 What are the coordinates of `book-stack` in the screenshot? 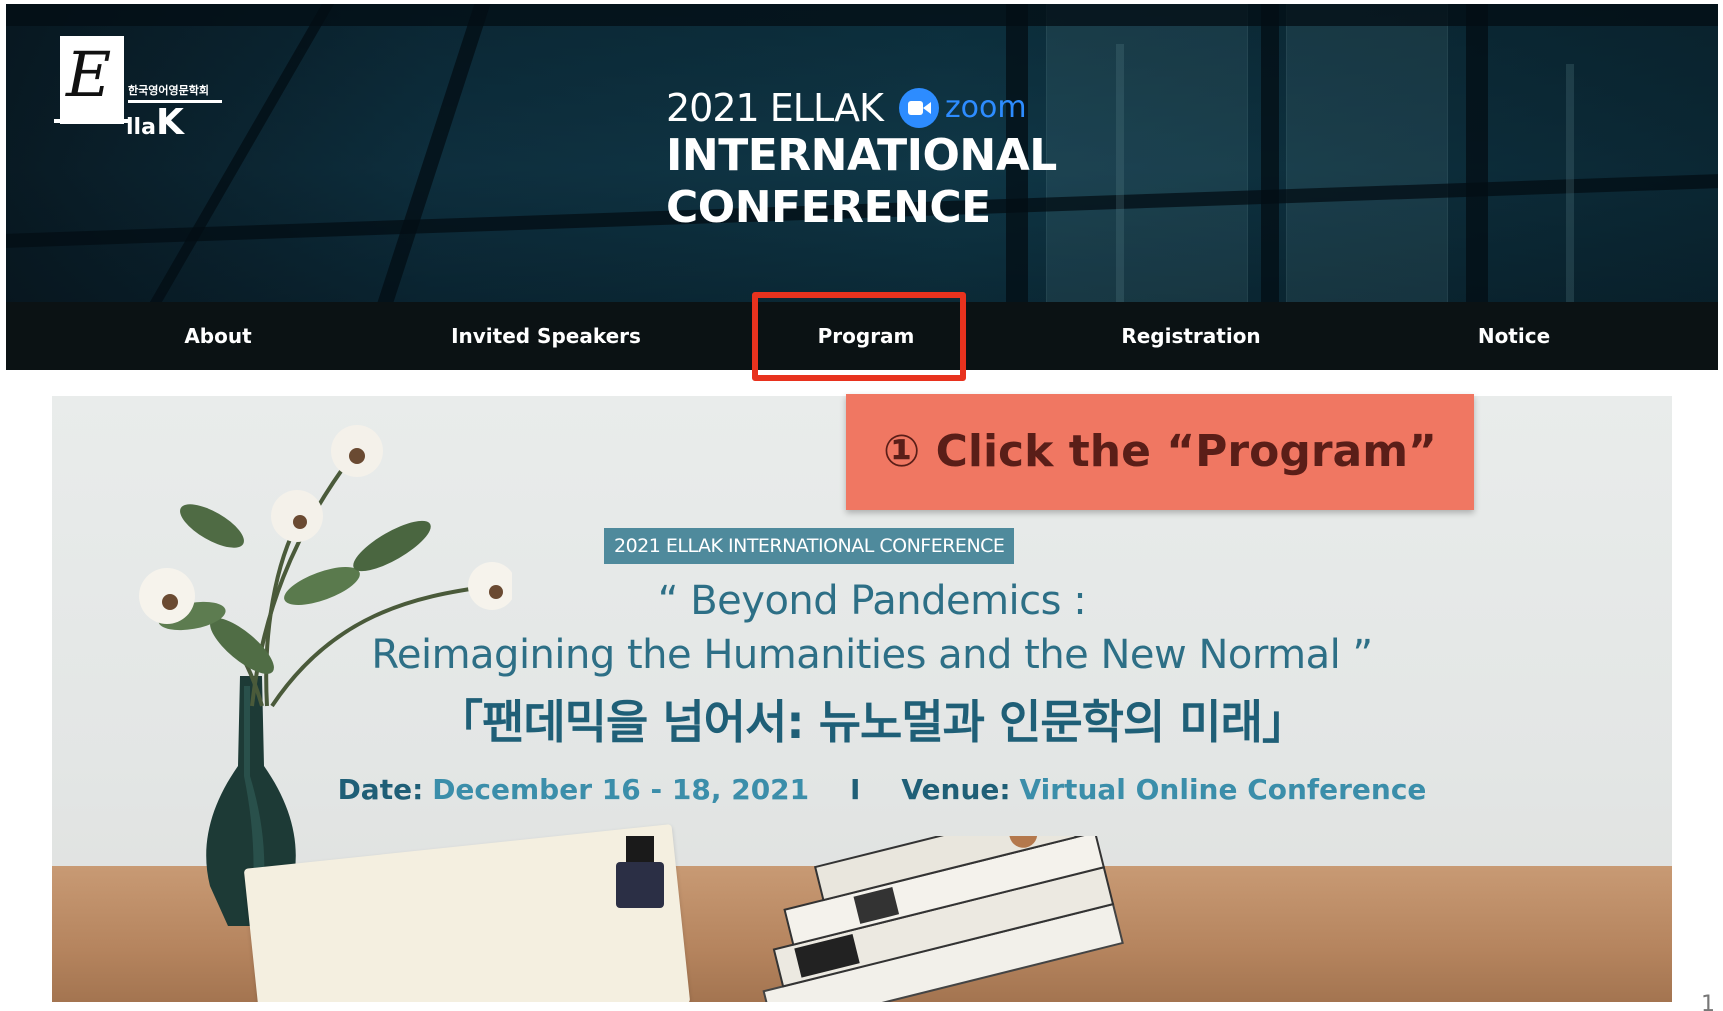 It's located at (943, 919).